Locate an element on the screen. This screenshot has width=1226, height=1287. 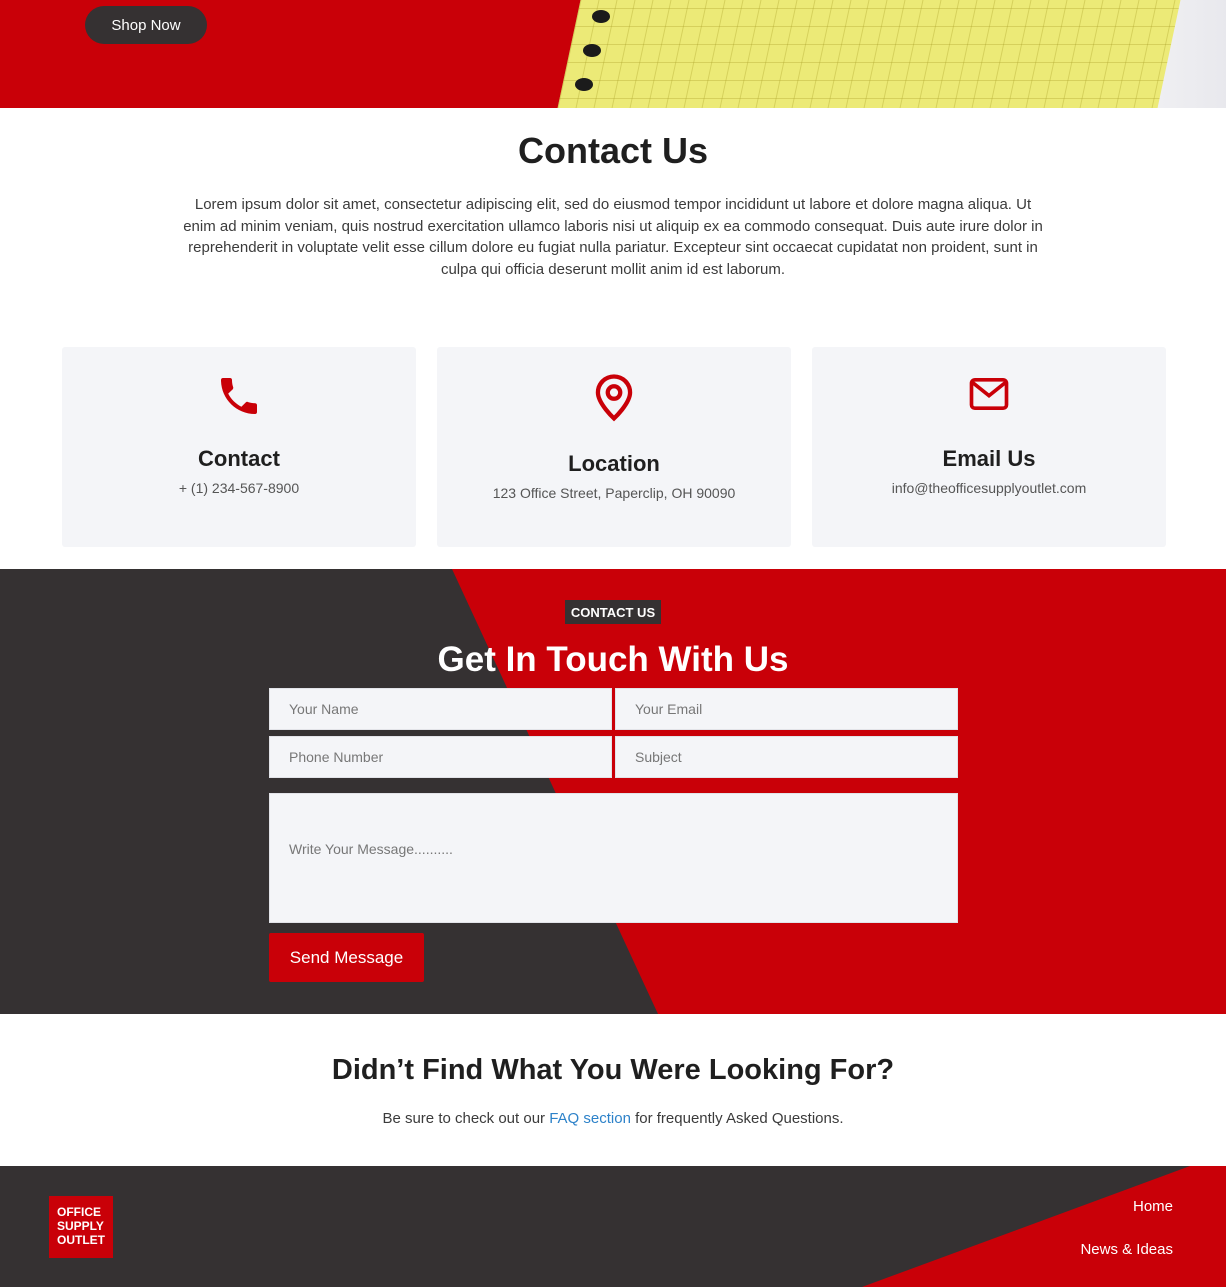
card-title: Contact is located at coordinates (239, 458).